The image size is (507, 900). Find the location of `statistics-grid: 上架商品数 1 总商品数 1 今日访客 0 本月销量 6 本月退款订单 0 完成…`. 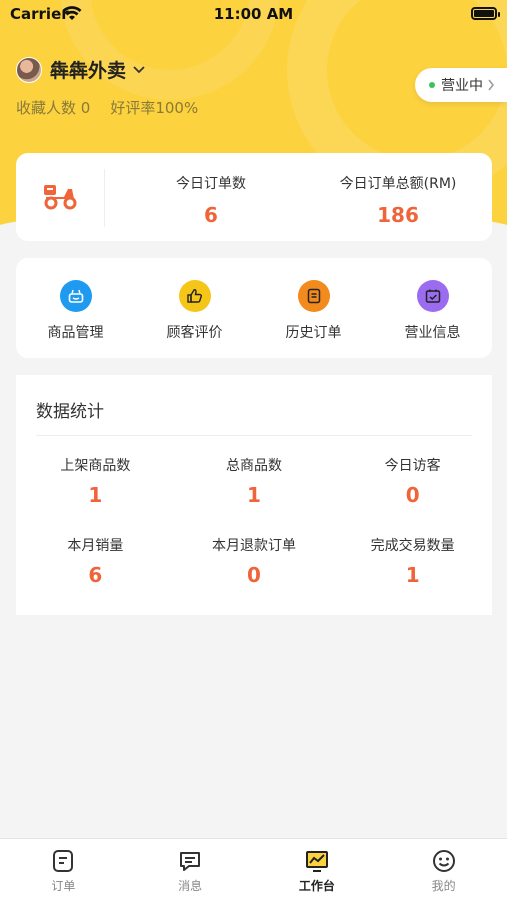

statistics-grid: 上架商品数 1 总商品数 1 今日访客 0 本月销量 6 本月退款订单 0 完成… is located at coordinates (254, 521).